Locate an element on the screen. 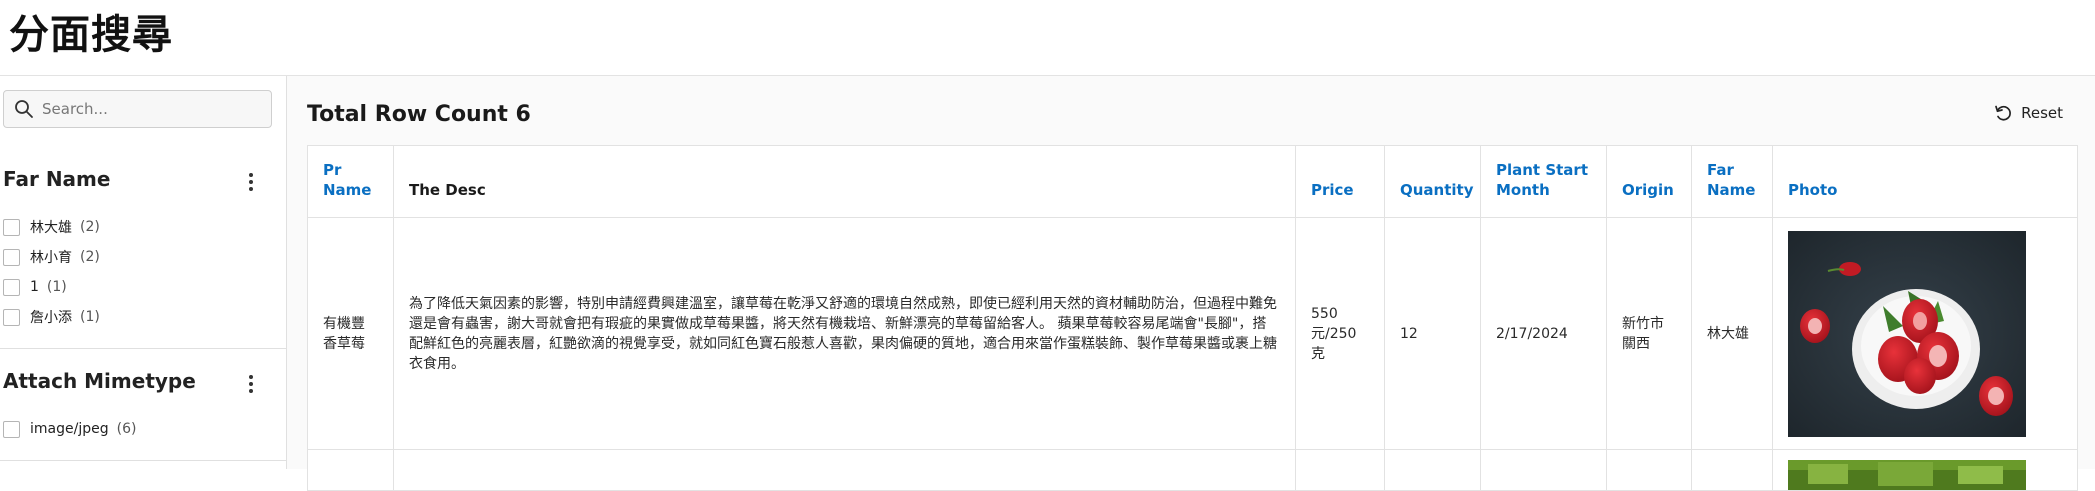  reset-icon is located at coordinates (2003, 113).